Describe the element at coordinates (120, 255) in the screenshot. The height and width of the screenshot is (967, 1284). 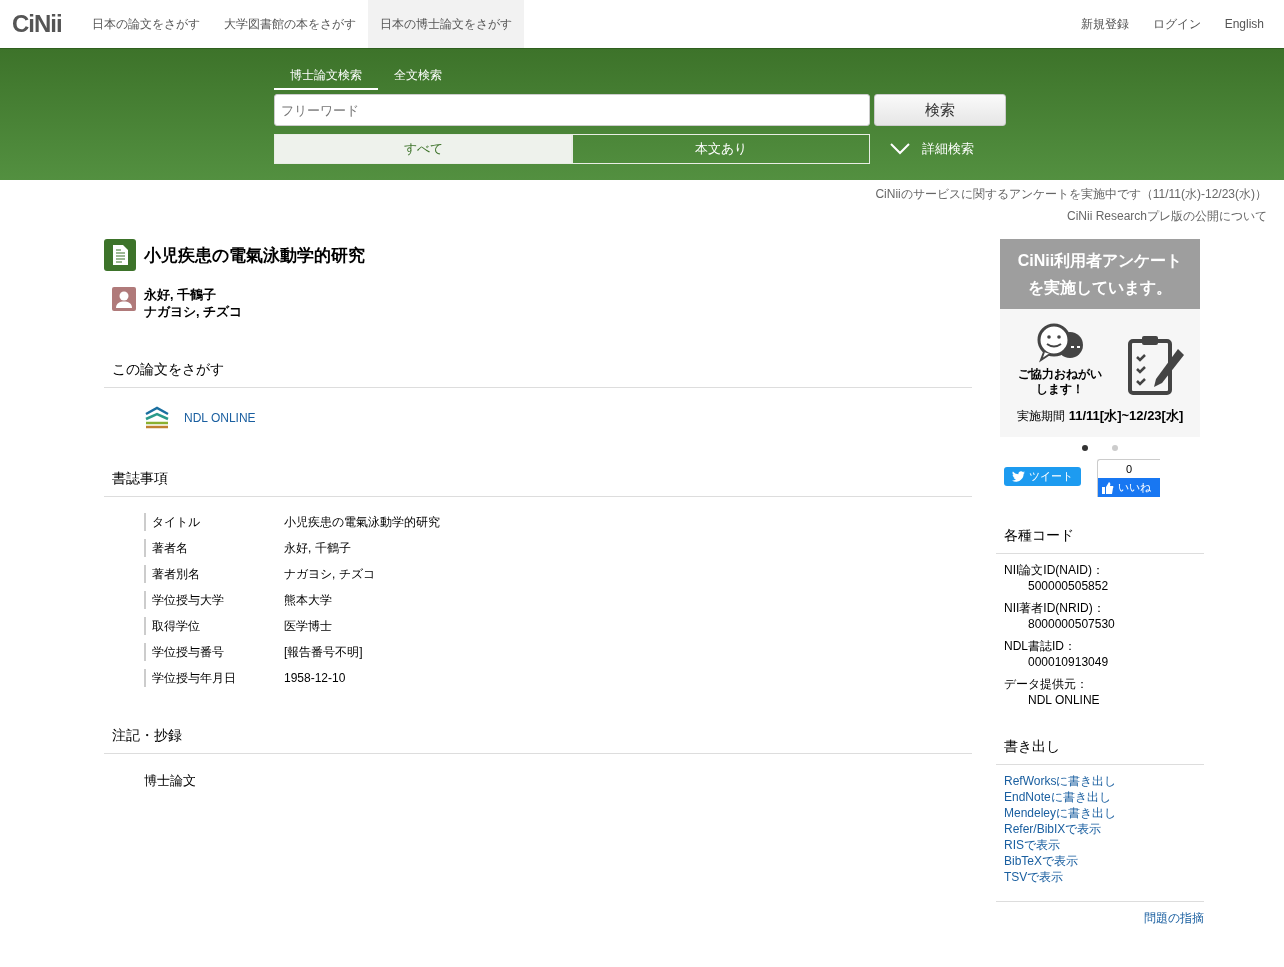
I see `document-icon` at that location.